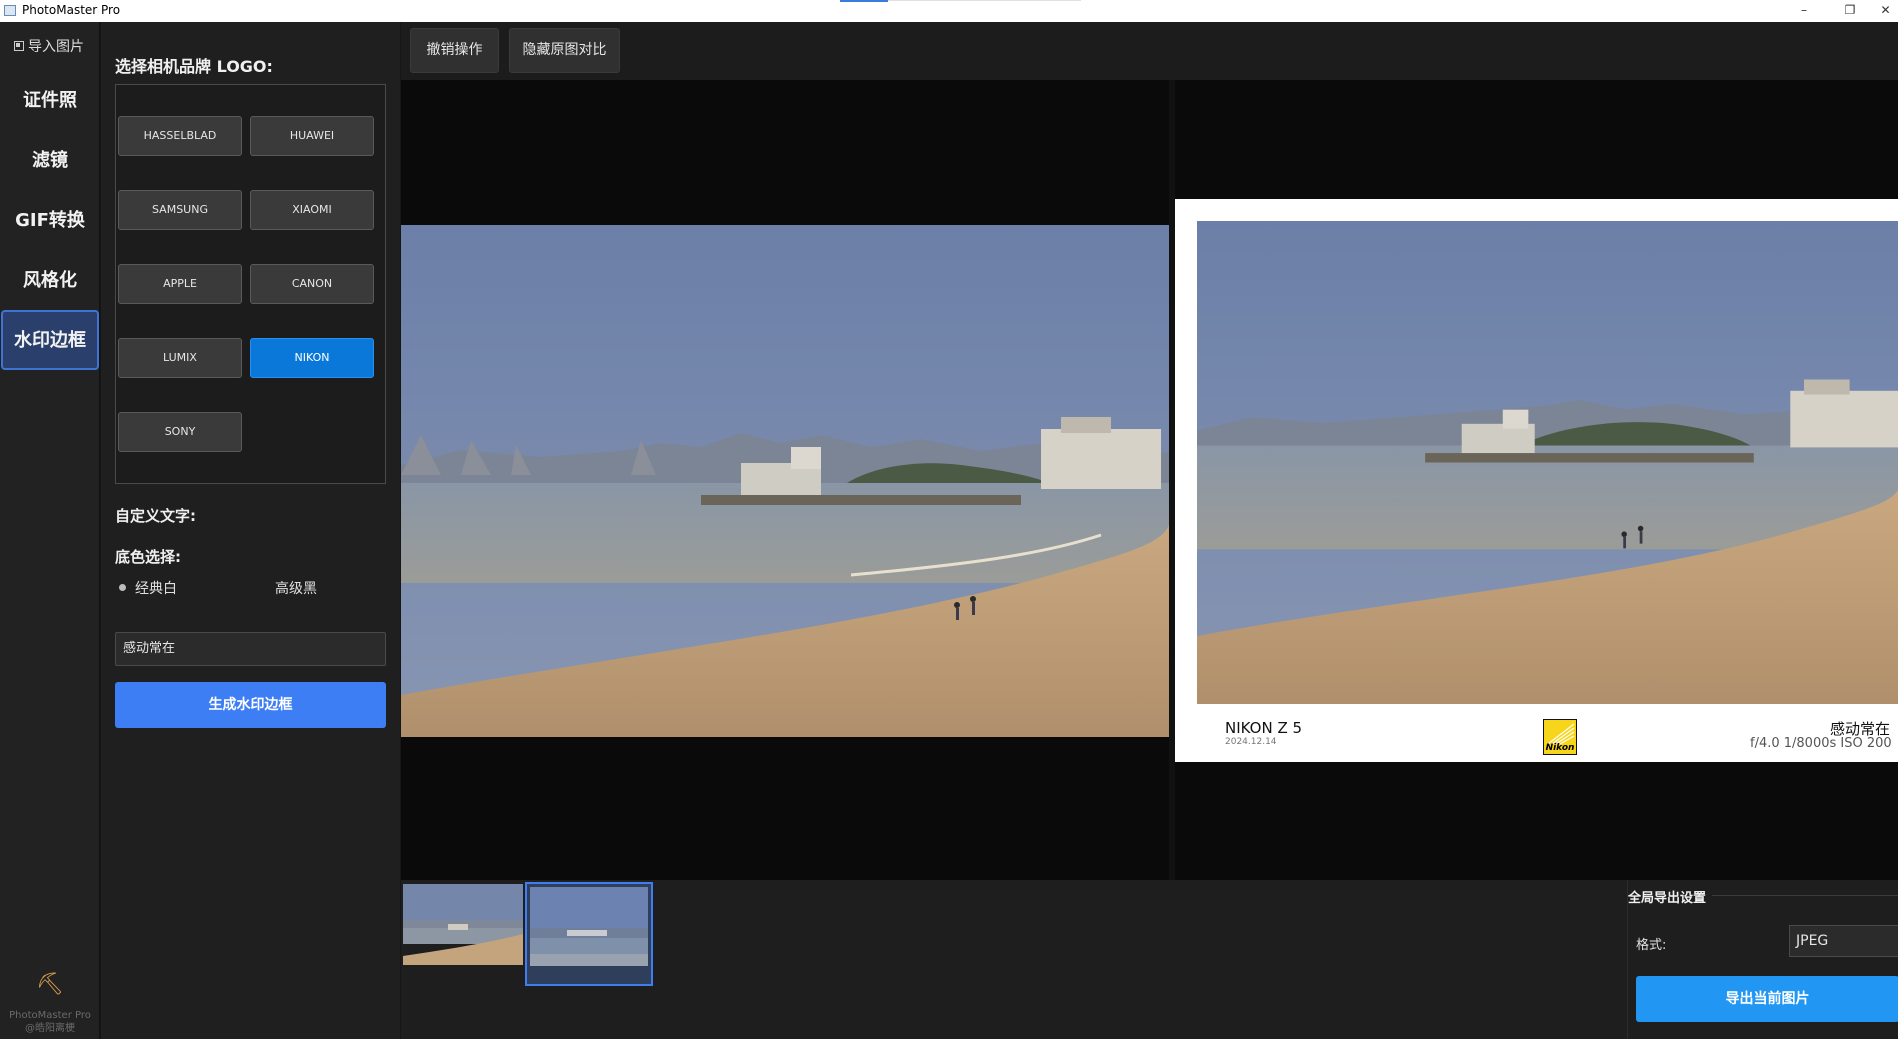 The height and width of the screenshot is (1039, 1898). What do you see at coordinates (19, 46) in the screenshot?
I see `image-icon` at bounding box center [19, 46].